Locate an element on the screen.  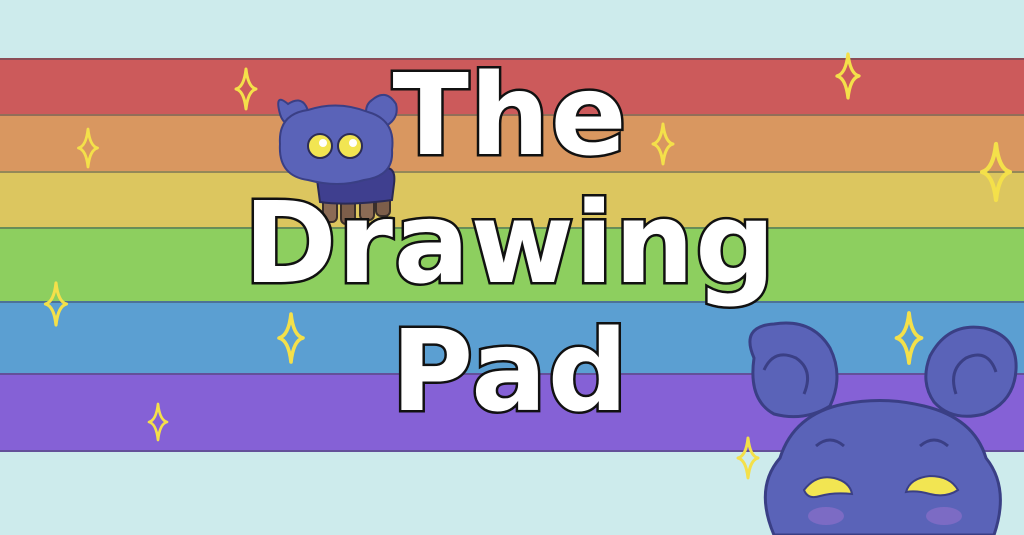
title-line-2: Drawing is located at coordinates (509, 244).